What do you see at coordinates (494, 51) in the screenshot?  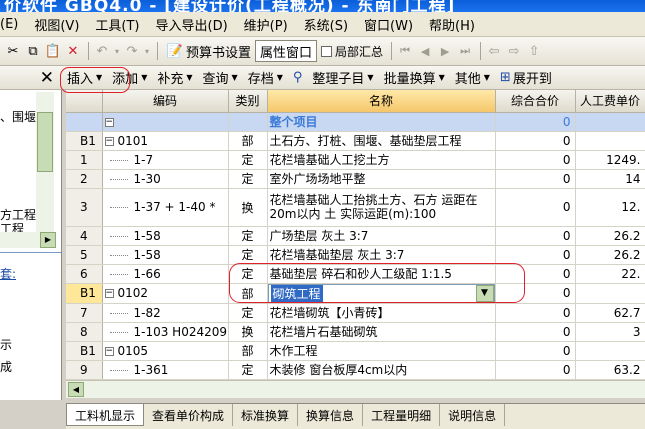 I see `arrow-left-icon: ⇦` at bounding box center [494, 51].